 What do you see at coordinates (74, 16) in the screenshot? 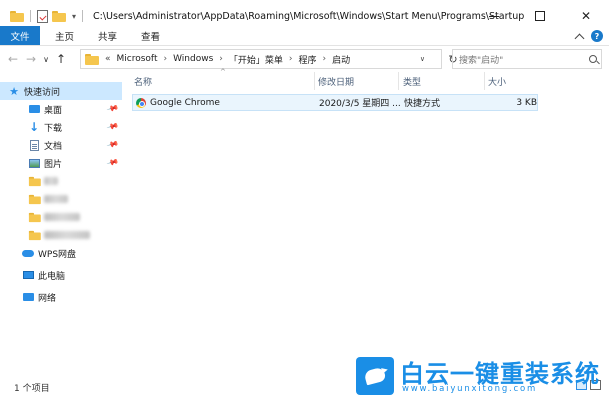
I see `customize-toolbar-dropdown-icon: ▾` at bounding box center [74, 16].